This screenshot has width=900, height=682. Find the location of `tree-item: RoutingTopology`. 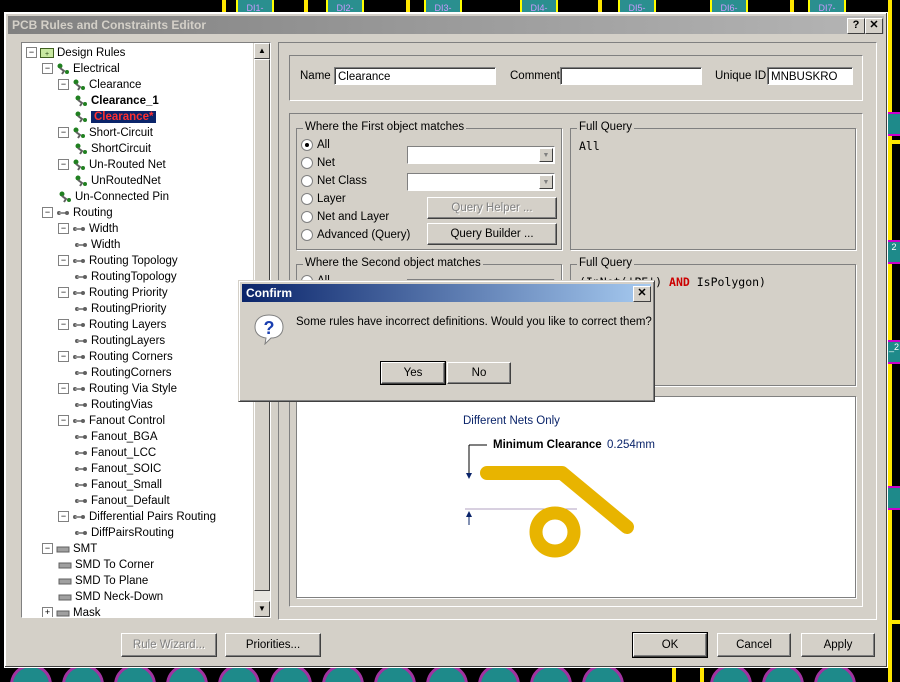

tree-item: RoutingTopology is located at coordinates (125, 277).